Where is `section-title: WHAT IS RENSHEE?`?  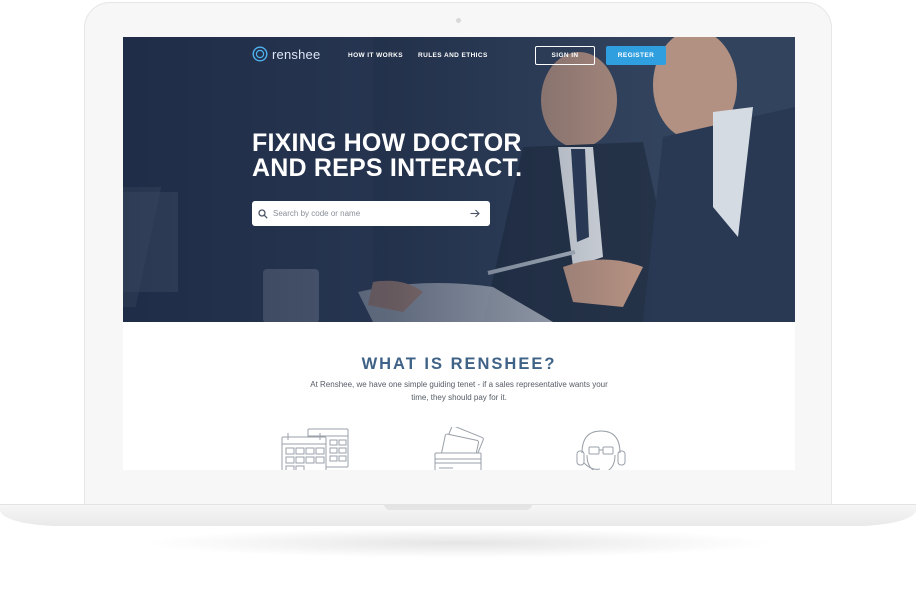 section-title: WHAT IS RENSHEE? is located at coordinates (459, 364).